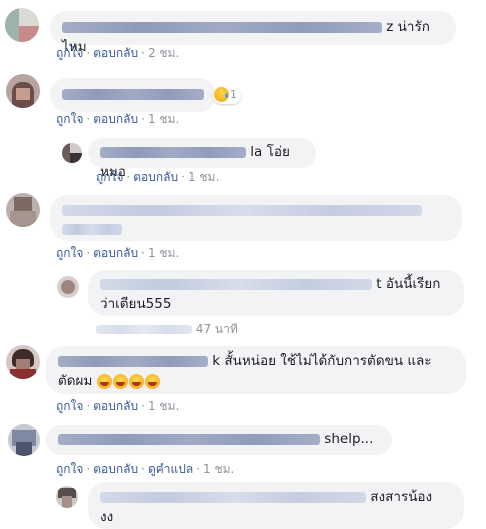  What do you see at coordinates (217, 329) in the screenshot?
I see `comment-time: 47 นาที` at bounding box center [217, 329].